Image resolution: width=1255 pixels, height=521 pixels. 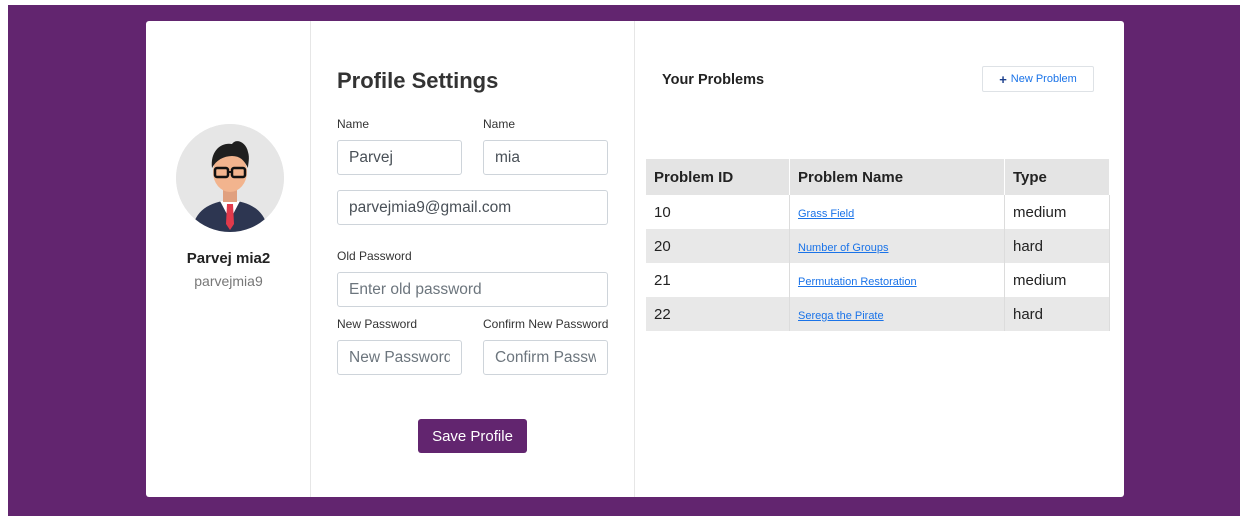 I want to click on first-name-input, so click(x=399, y=157).